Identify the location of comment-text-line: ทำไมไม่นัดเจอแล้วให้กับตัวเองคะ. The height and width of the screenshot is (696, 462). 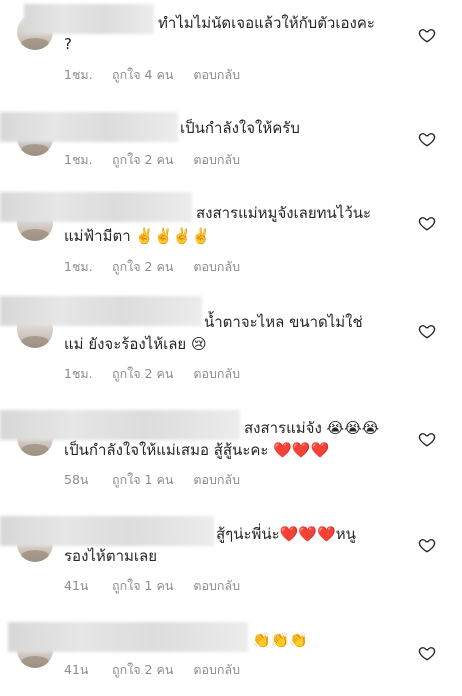
(266, 23).